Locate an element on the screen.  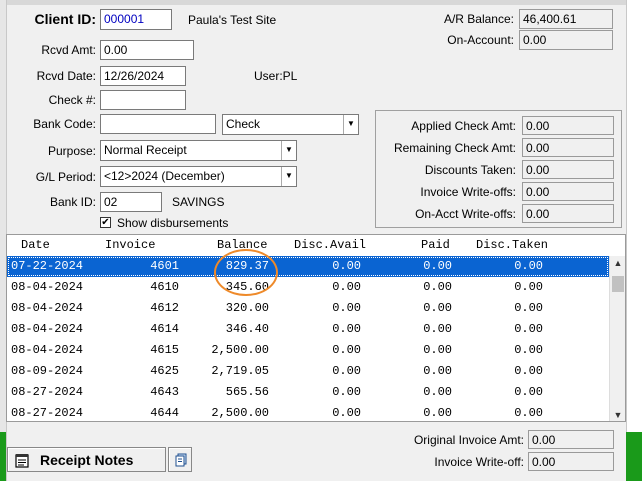
cell-balance: 829.37 is located at coordinates (247, 266).